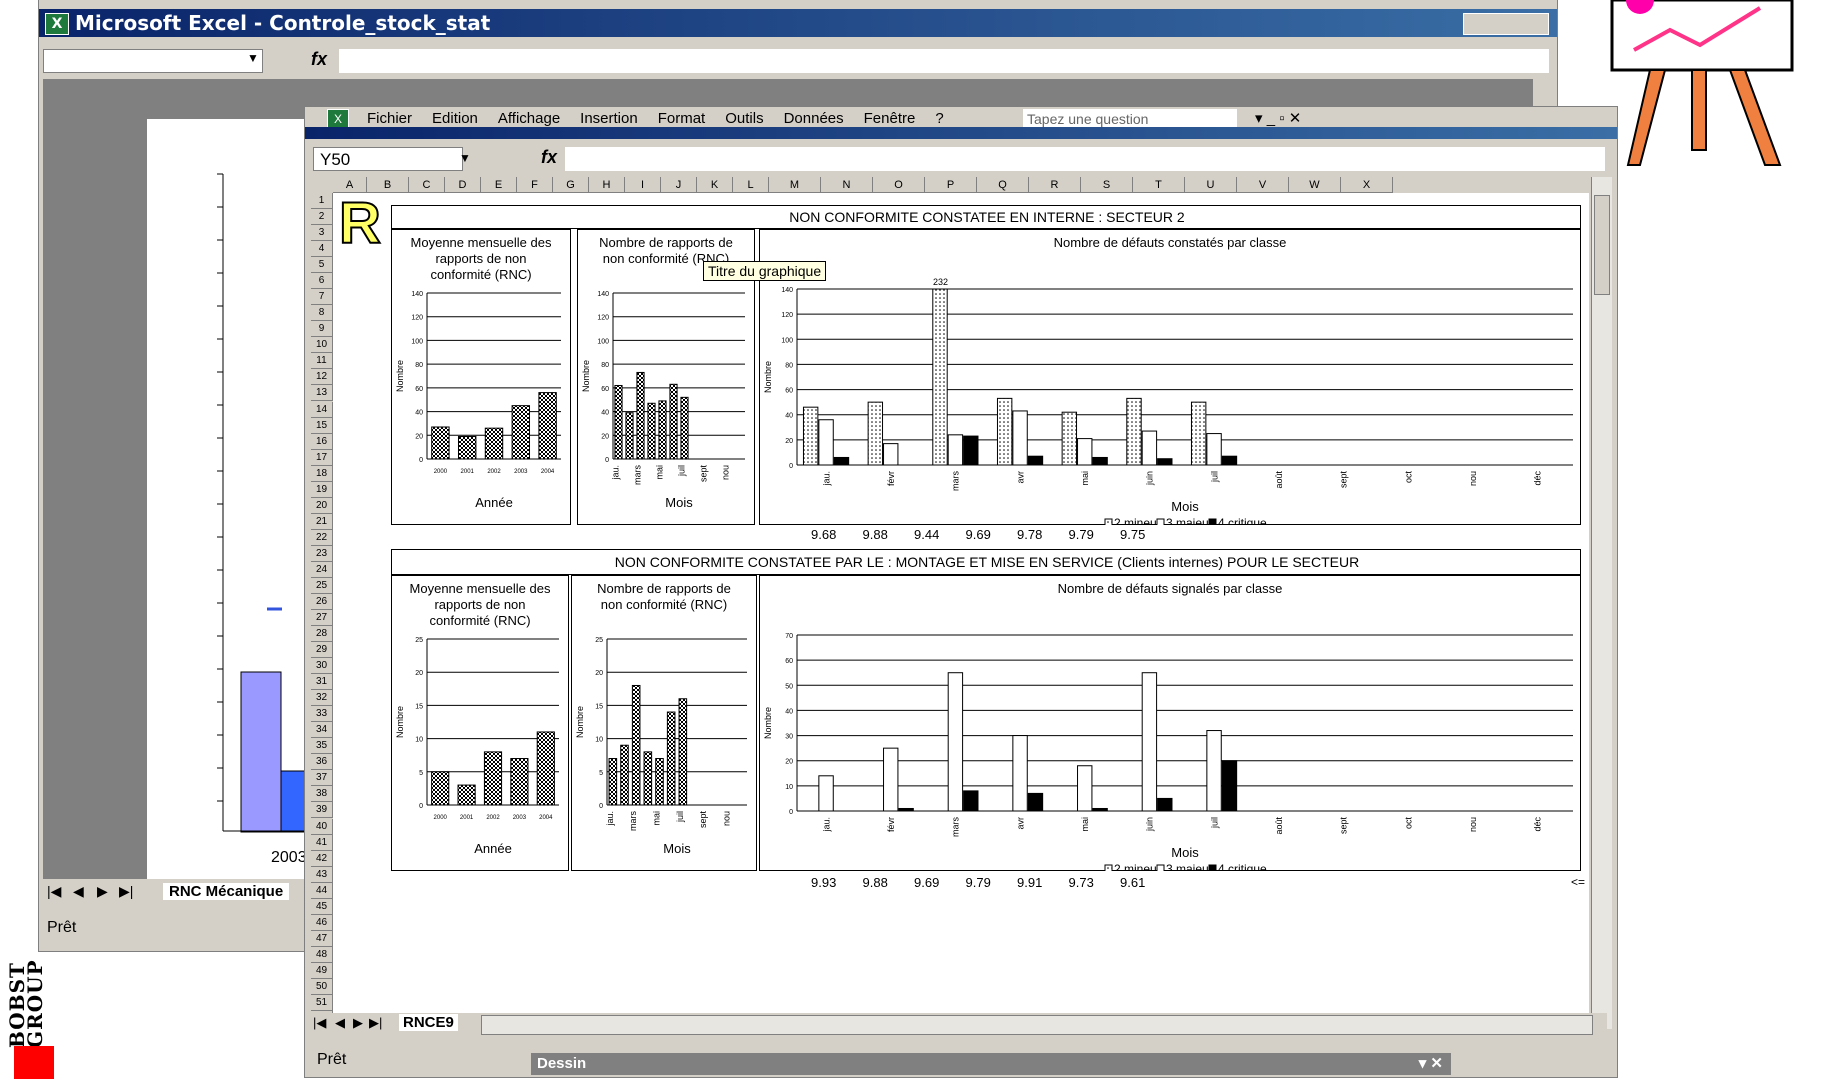 This screenshot has width=1827, height=1079. What do you see at coordinates (322, 682) in the screenshot?
I see `row-header: 31` at bounding box center [322, 682].